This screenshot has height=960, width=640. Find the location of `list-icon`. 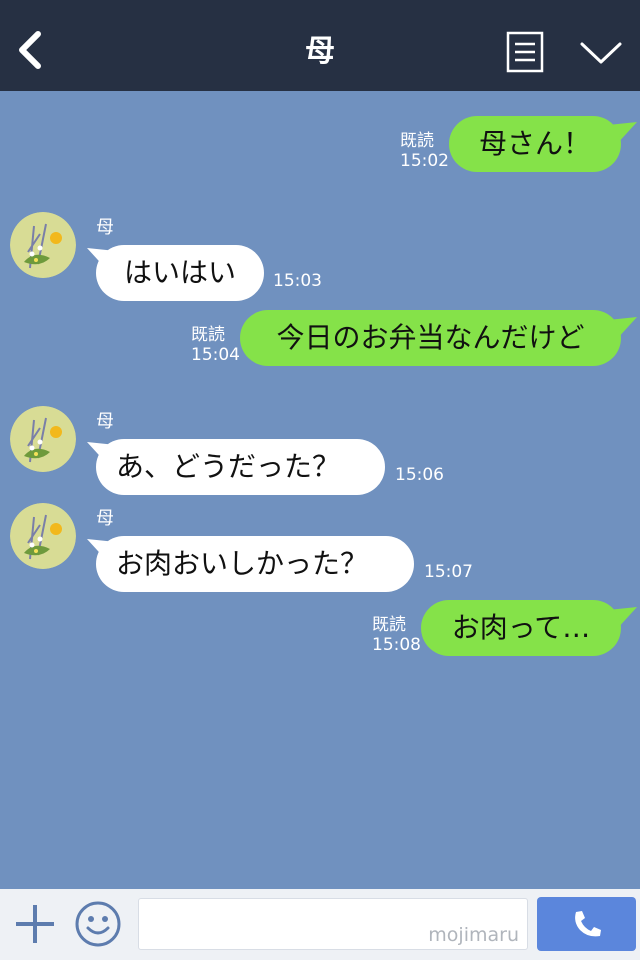

list-icon is located at coordinates (525, 52).